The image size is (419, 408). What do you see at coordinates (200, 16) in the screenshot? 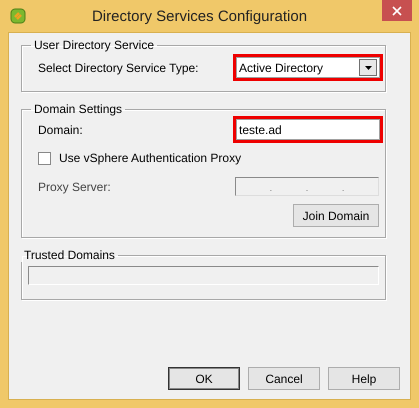
I see `window-title: Directory Services Configuration` at bounding box center [200, 16].